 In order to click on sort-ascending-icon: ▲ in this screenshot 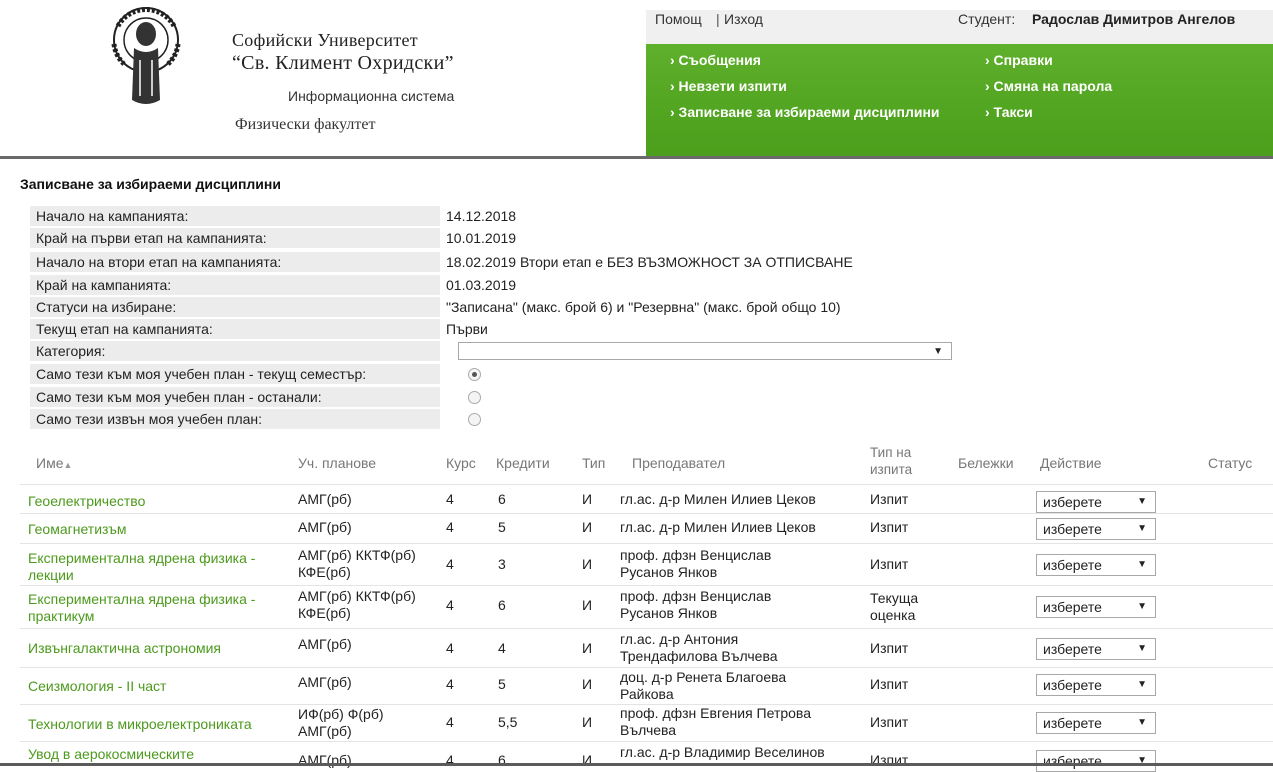, I will do `click(68, 465)`.